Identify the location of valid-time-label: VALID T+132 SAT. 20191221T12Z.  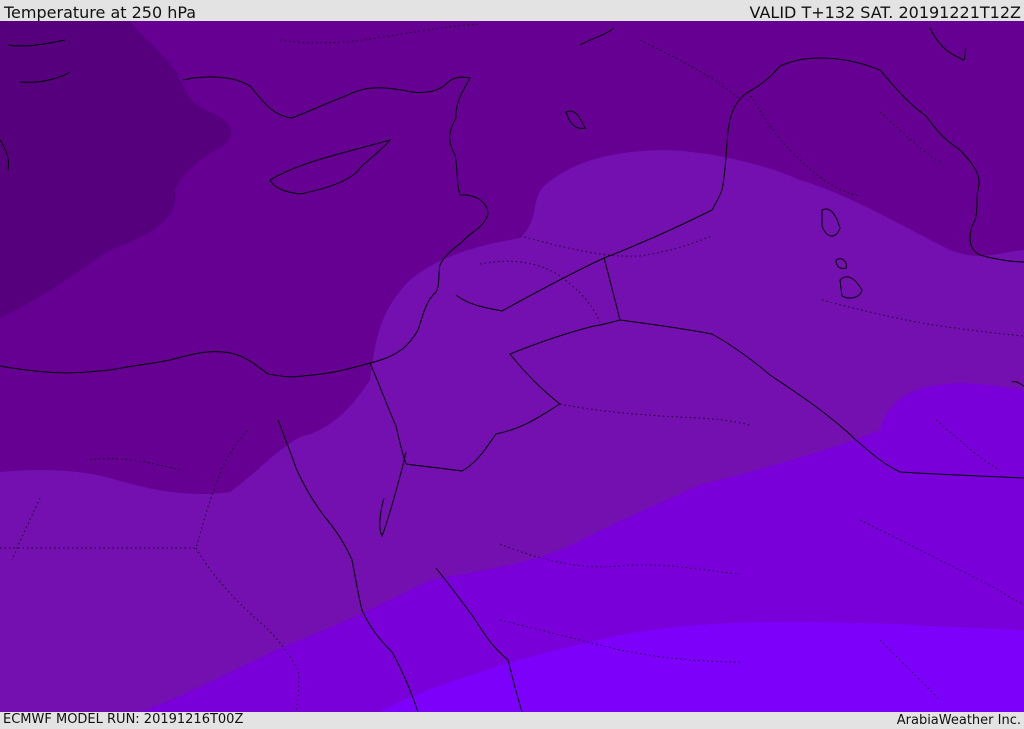
(885, 12).